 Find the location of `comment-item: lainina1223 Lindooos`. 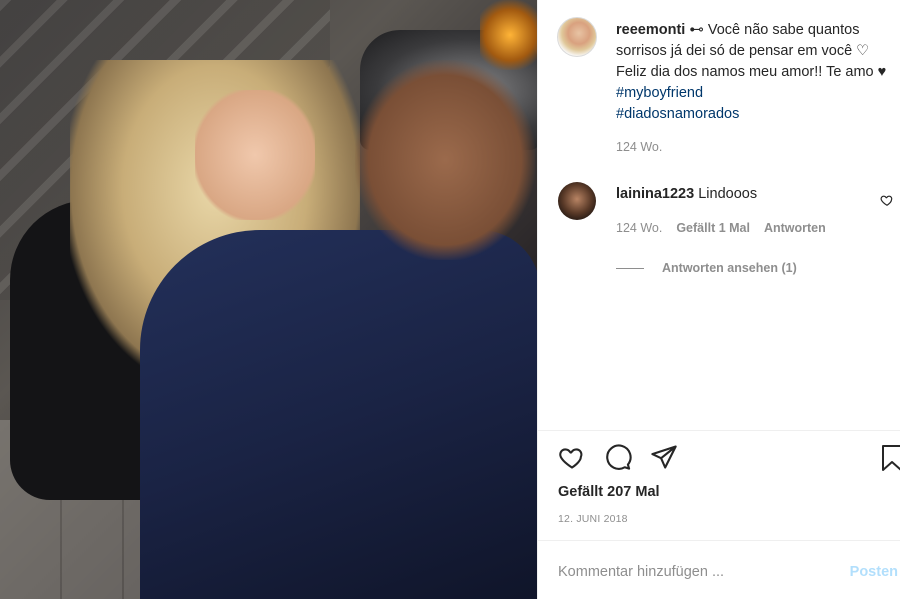

comment-item: lainina1223 Lindooos is located at coordinates (686, 194).